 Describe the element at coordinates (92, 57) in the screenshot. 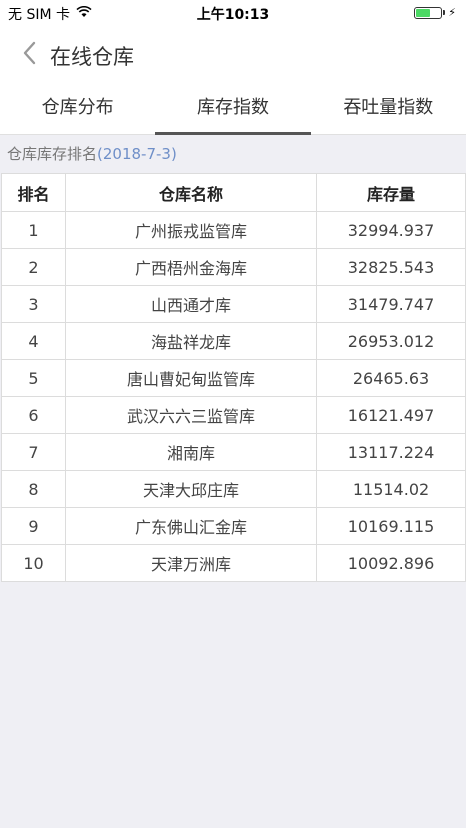

I see `page-title: 在线仓库` at that location.